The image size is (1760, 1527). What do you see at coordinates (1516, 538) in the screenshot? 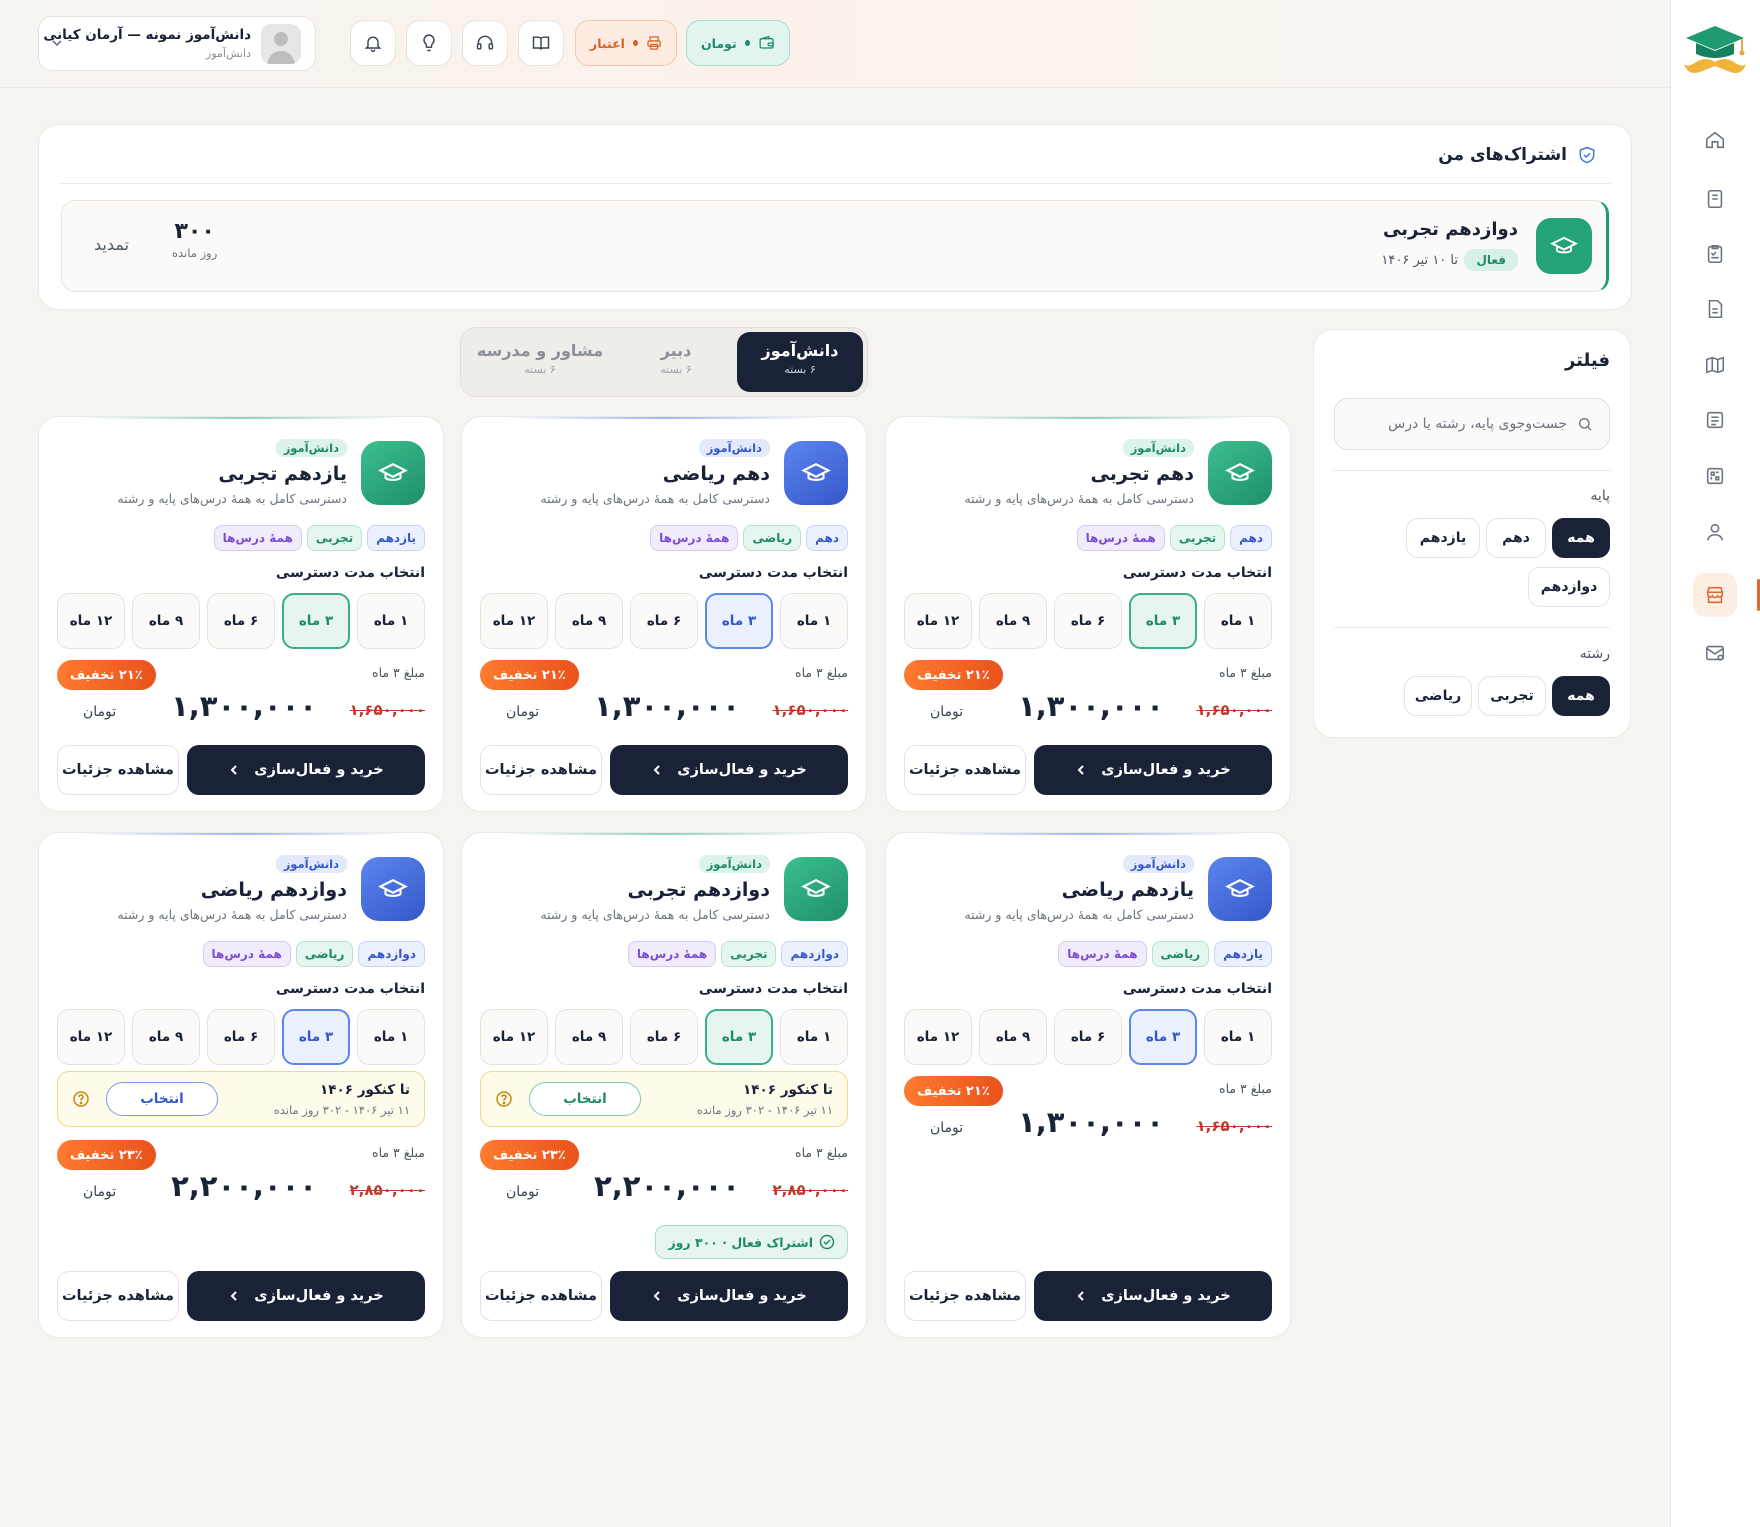
I see `grade-chip-10: دهم` at bounding box center [1516, 538].